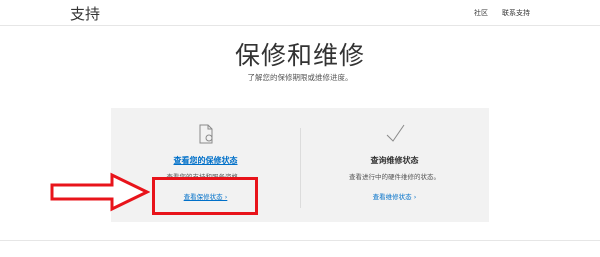  Describe the element at coordinates (100, 192) in the screenshot. I see `red-arrow-annotation` at that location.